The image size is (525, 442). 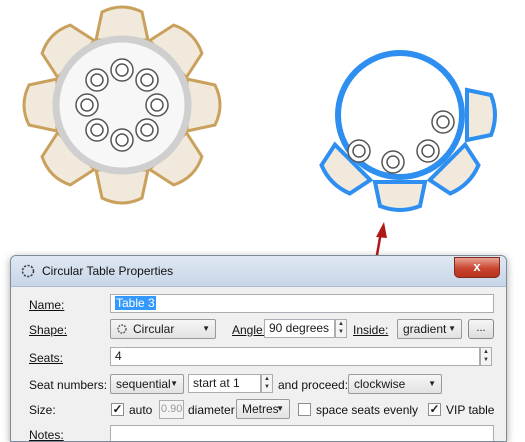 I want to click on seat-numbering-select: sequential ▼, so click(x=147, y=384).